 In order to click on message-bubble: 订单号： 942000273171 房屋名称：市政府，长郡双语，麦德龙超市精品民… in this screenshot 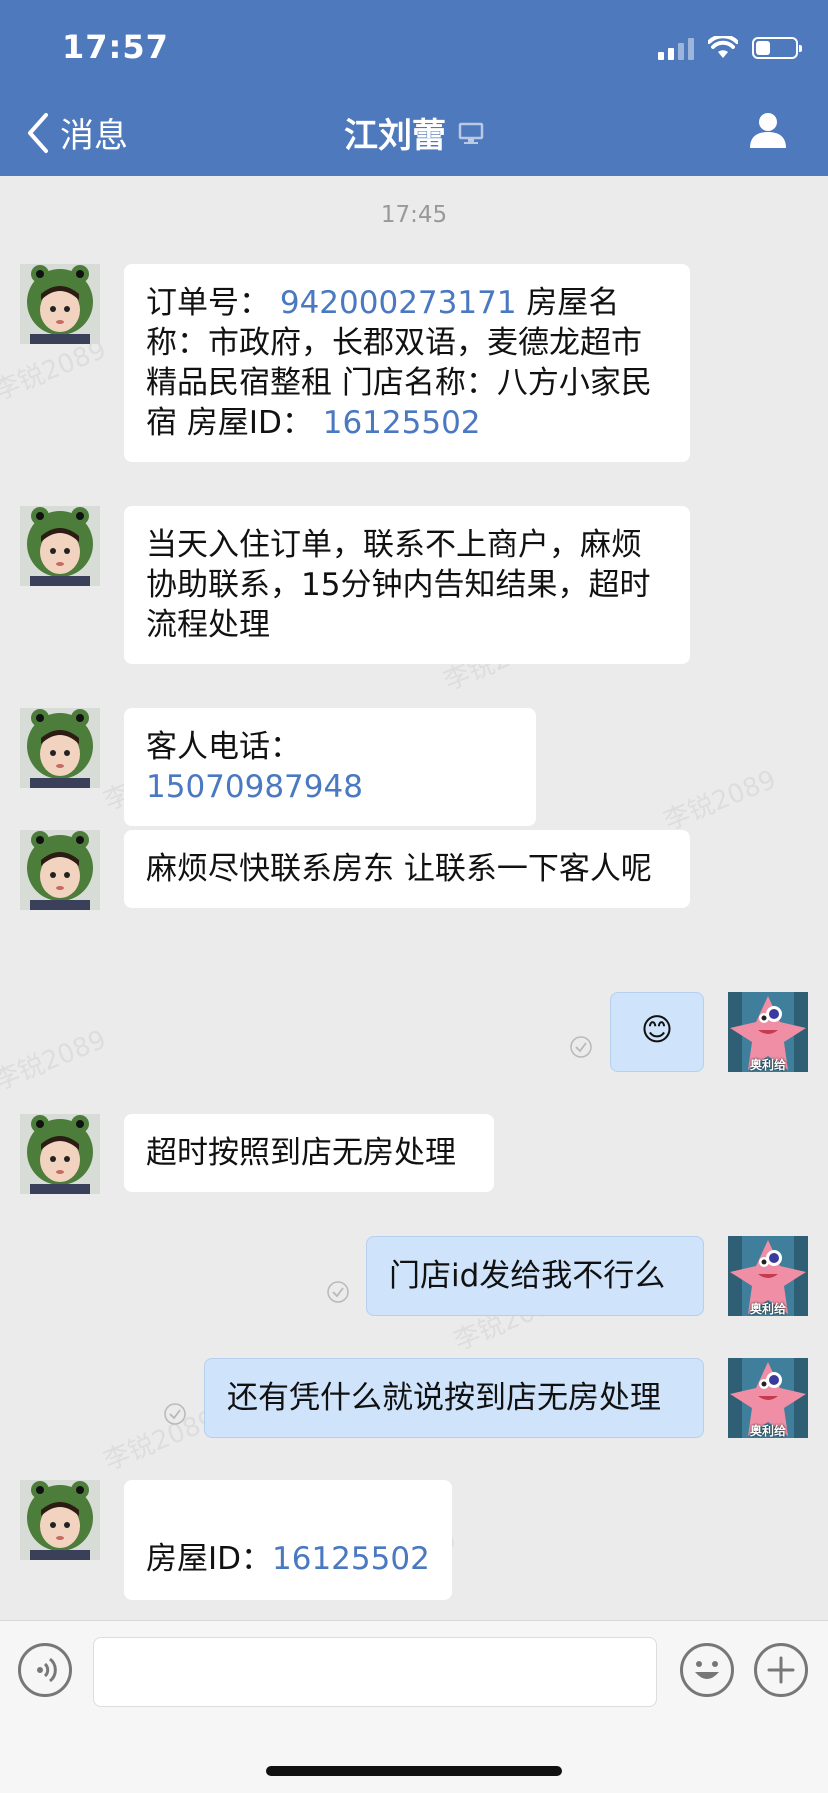, I will do `click(407, 363)`.